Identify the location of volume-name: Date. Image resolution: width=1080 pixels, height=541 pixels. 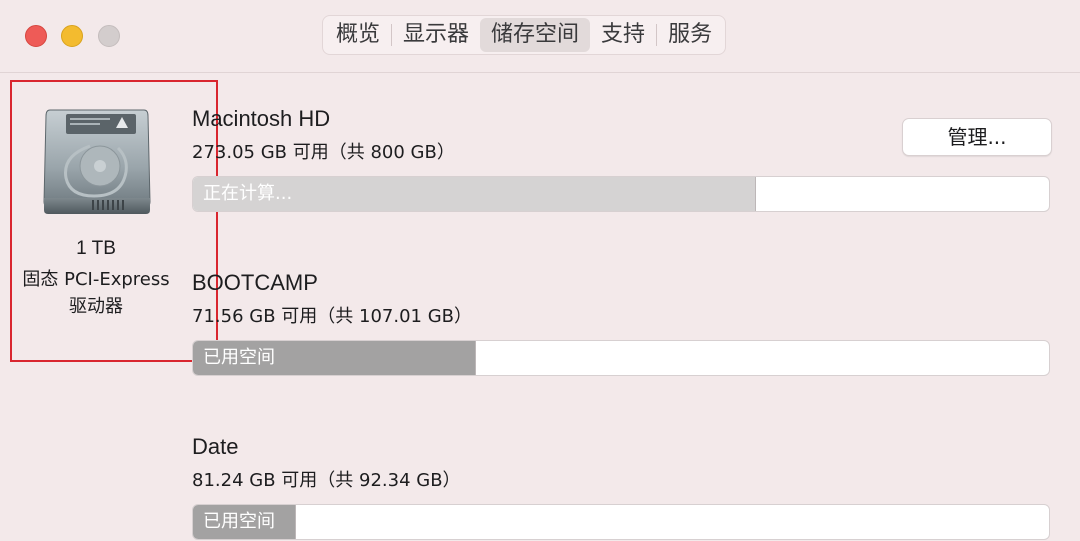
(215, 446).